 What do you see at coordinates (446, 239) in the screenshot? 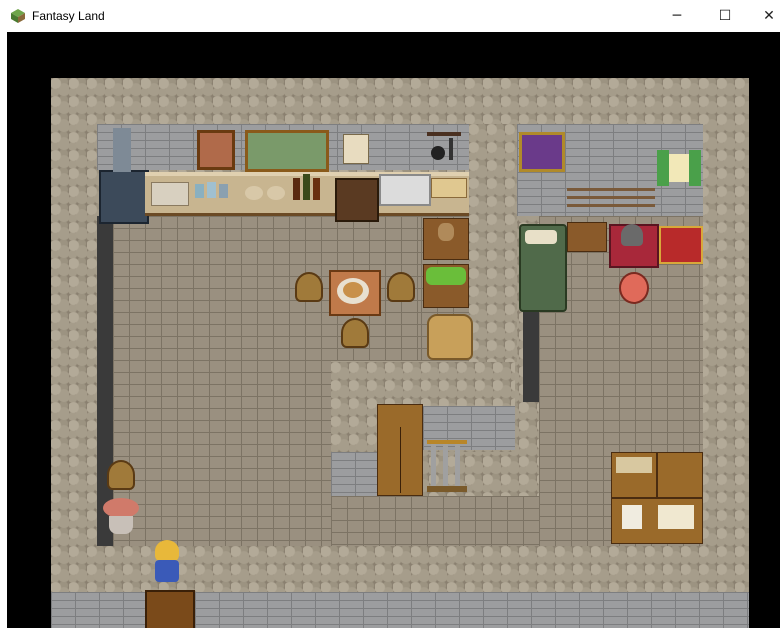
I see `crate-jar` at bounding box center [446, 239].